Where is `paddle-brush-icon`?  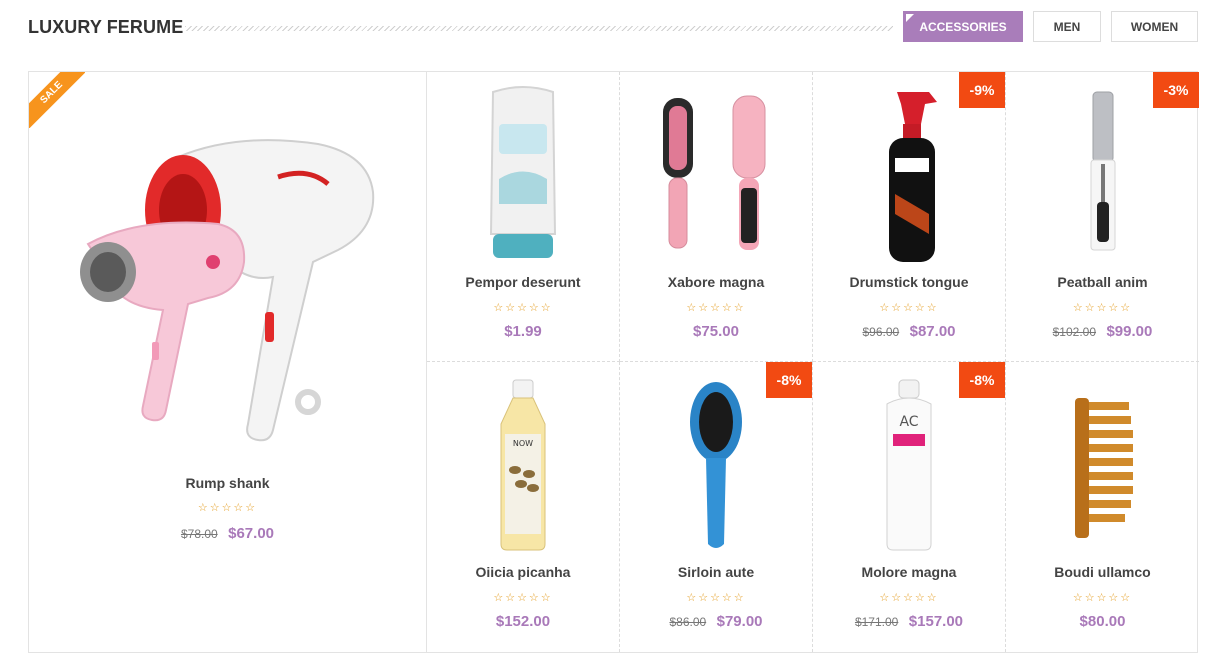 paddle-brush-icon is located at coordinates (716, 464).